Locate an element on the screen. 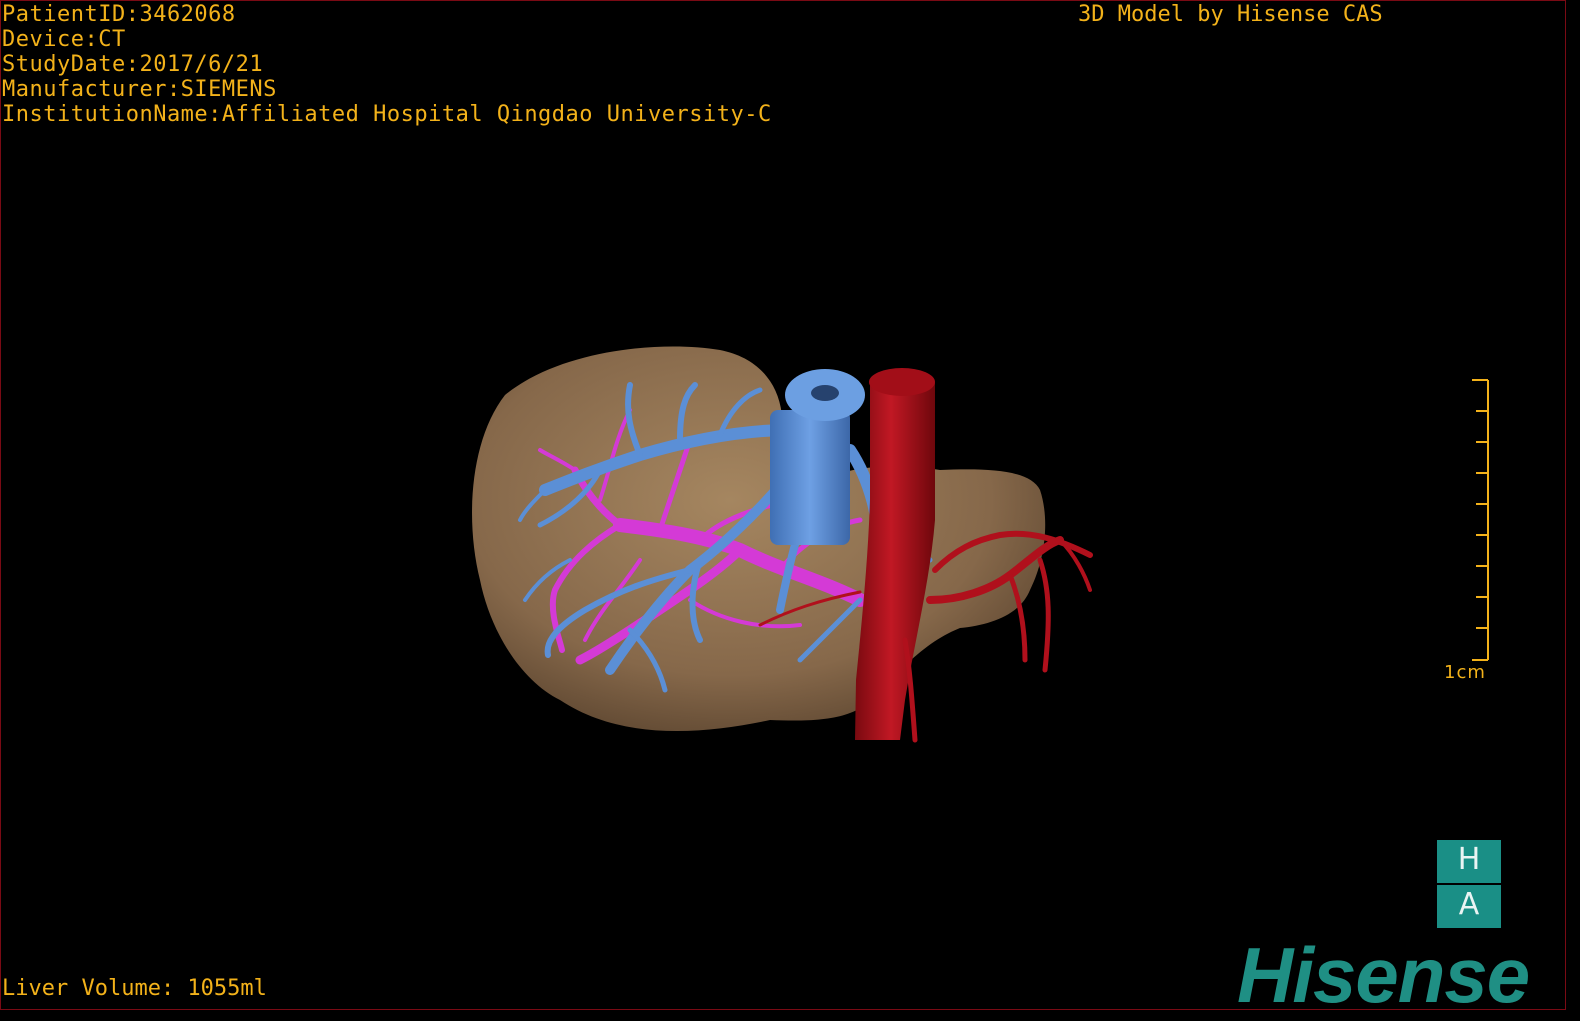 This screenshot has width=1580, height=1021. scale-bar-label: 1cm is located at coordinates (1465, 672).